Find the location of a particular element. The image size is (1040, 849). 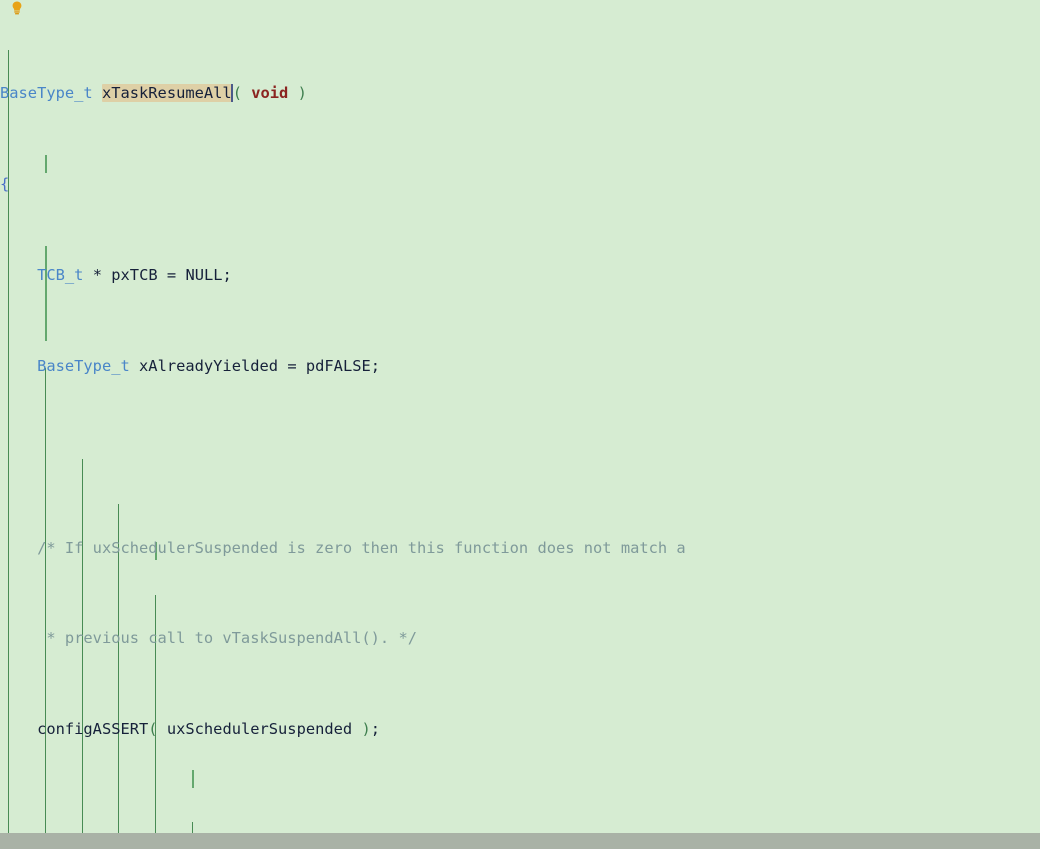

code-line: TCB_t * pxTCB = NULL; is located at coordinates (520, 275).